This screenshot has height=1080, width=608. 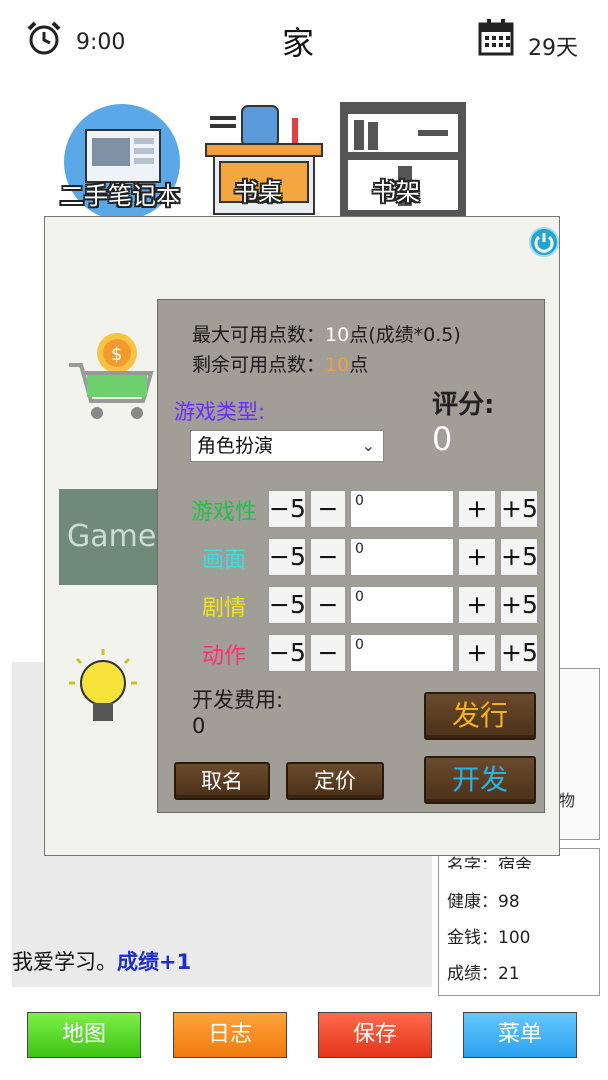 I want to click on score-label: 评分:, so click(x=463, y=405).